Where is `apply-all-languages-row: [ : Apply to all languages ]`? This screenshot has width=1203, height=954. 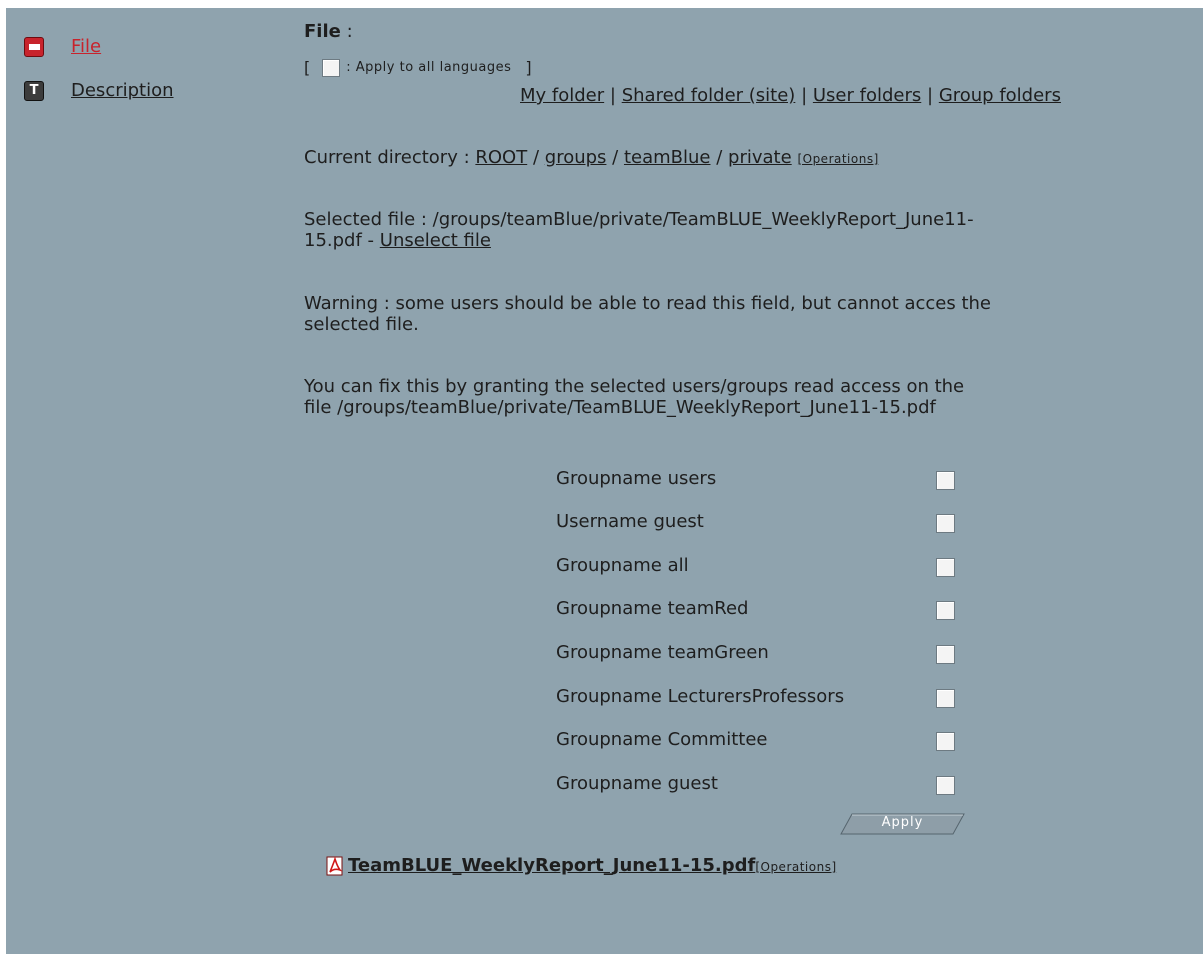 apply-all-languages-row: [ : Apply to all languages ] is located at coordinates (418, 67).